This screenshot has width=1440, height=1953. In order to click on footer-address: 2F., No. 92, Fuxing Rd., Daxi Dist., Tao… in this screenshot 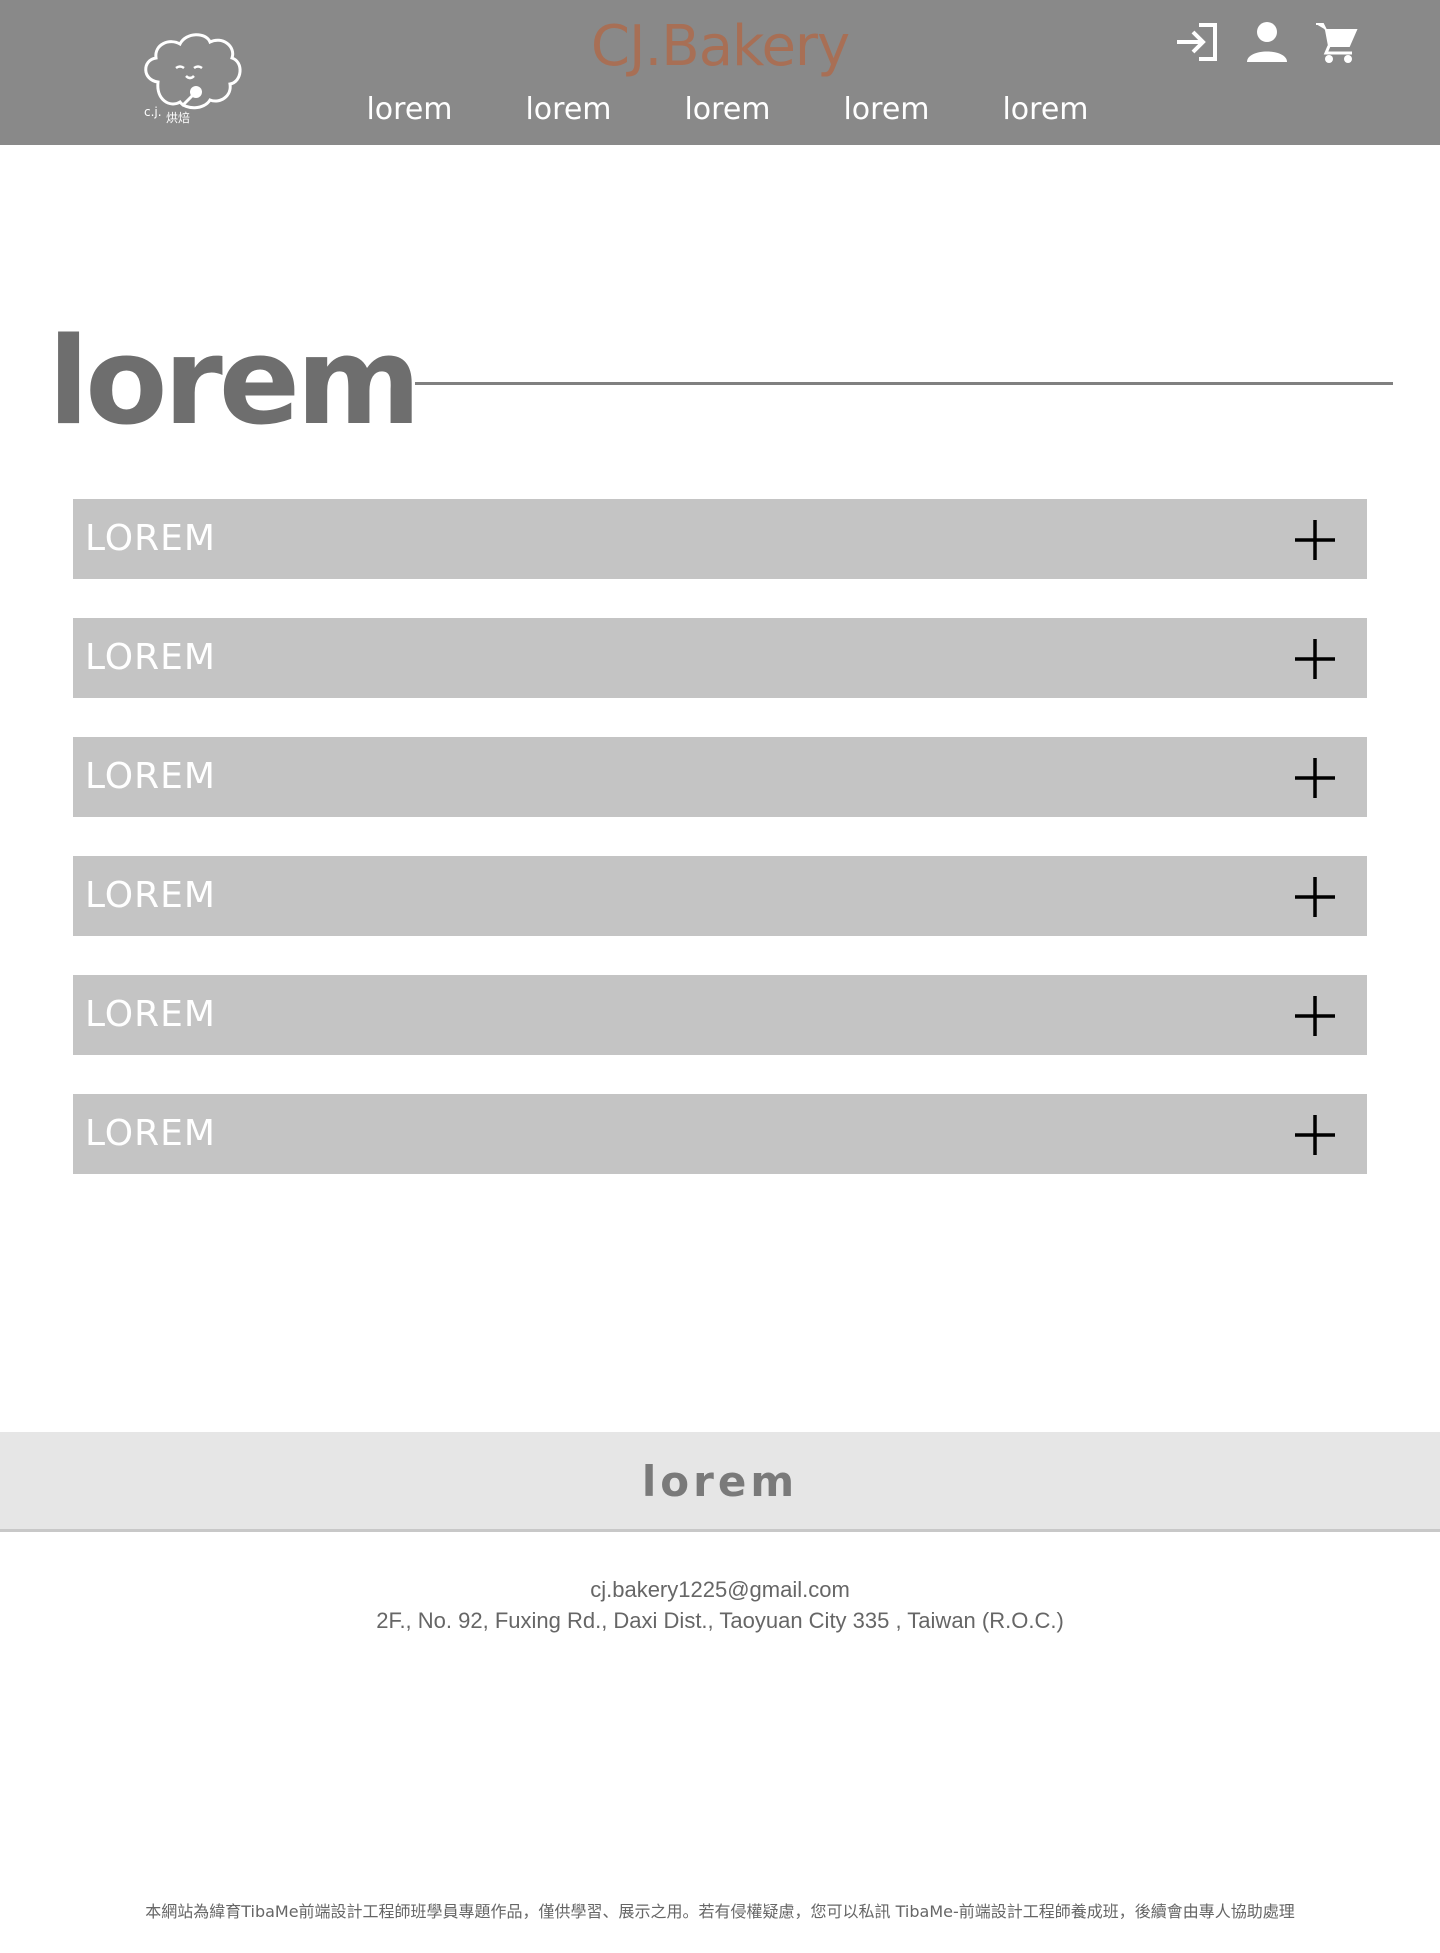, I will do `click(720, 1620)`.